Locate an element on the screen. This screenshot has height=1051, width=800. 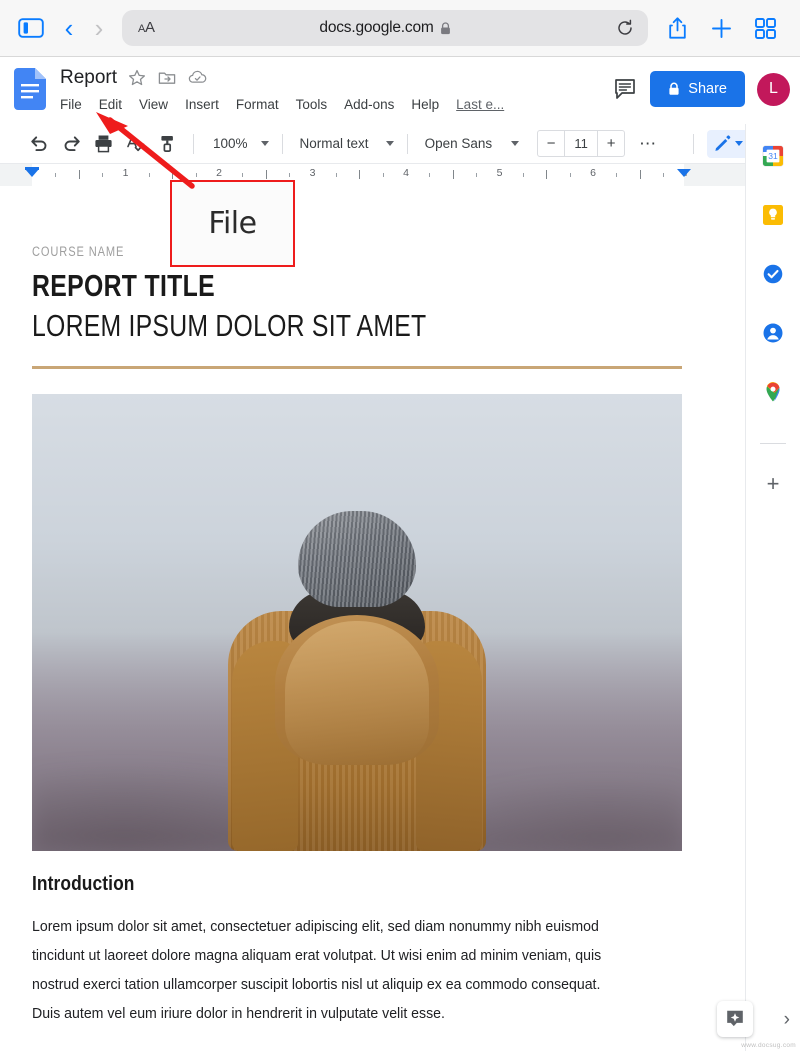
menu-item-file: File is located at coordinates (71, 104).